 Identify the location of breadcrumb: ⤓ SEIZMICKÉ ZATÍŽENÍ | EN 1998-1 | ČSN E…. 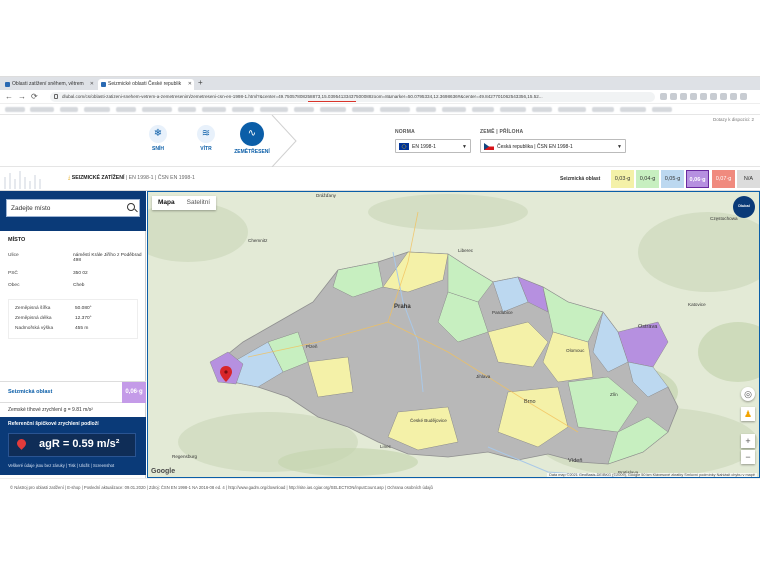
(131, 178).